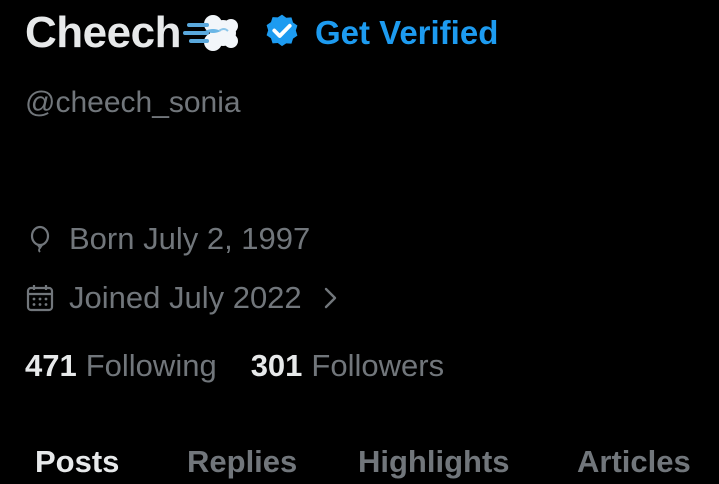 The image size is (719, 484). I want to click on birth-date-text: Born July 2, 1997, so click(190, 238).